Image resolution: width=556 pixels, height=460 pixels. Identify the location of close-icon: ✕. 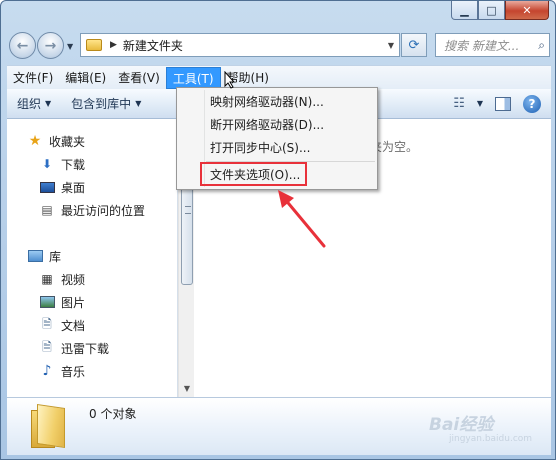
(527, 10).